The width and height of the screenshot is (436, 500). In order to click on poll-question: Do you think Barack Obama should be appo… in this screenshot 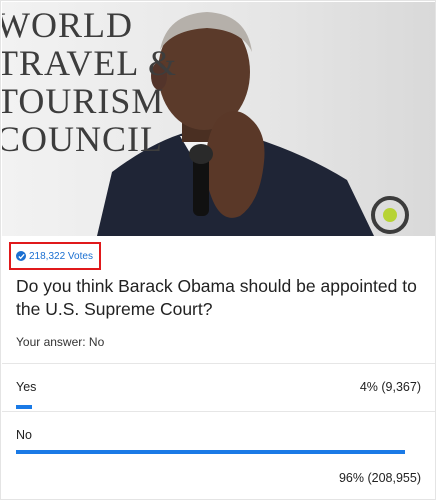, I will do `click(216, 297)`.